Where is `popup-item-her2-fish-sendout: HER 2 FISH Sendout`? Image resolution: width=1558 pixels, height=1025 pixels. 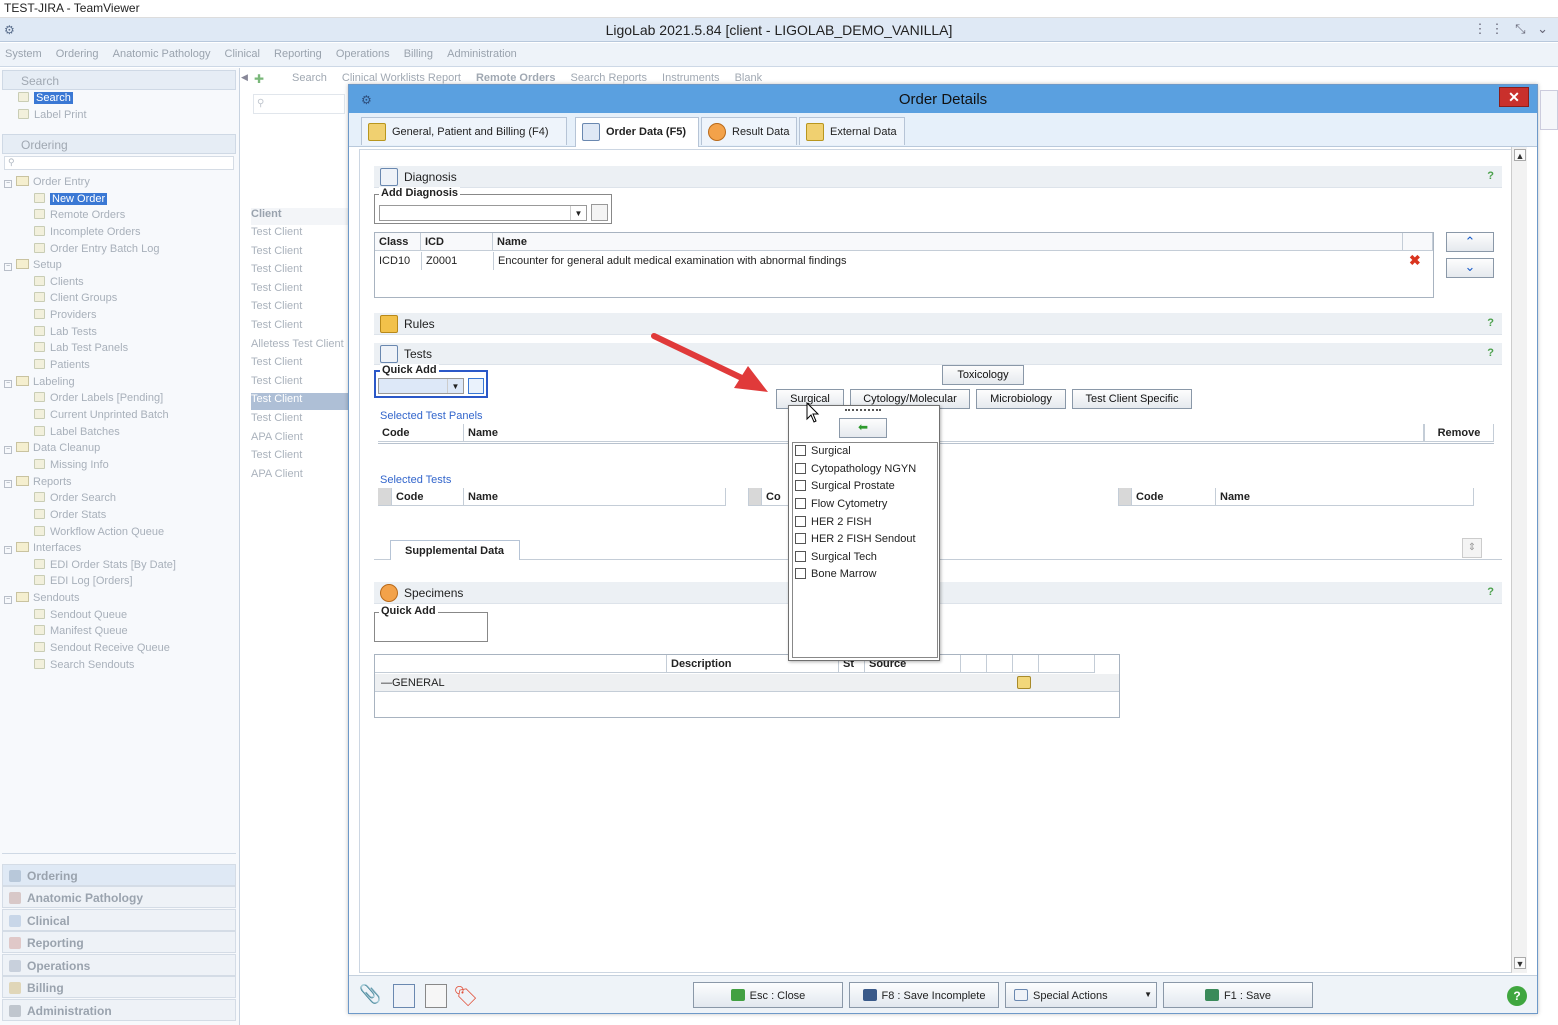 popup-item-her2-fish-sendout: HER 2 FISH Sendout is located at coordinates (855, 539).